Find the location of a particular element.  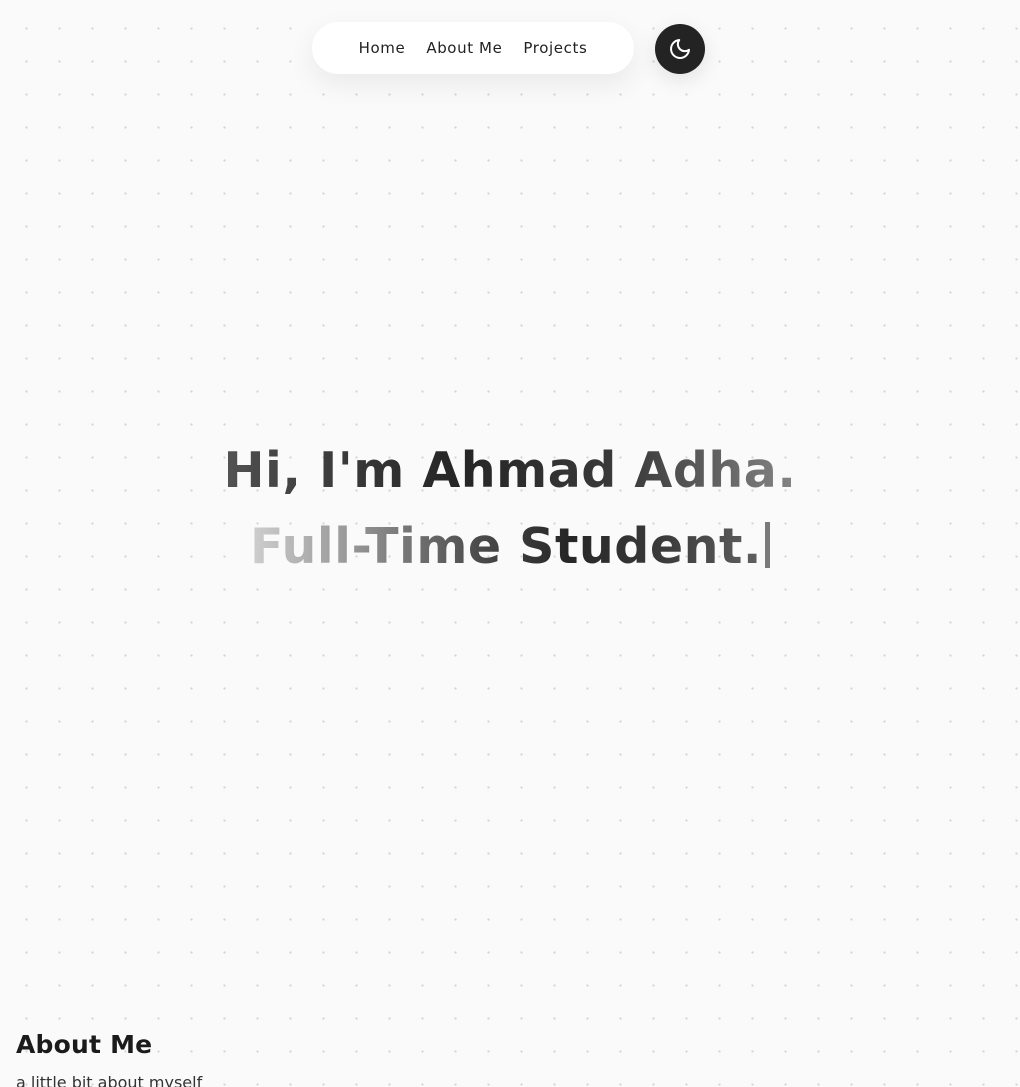

moon-icon is located at coordinates (680, 49).